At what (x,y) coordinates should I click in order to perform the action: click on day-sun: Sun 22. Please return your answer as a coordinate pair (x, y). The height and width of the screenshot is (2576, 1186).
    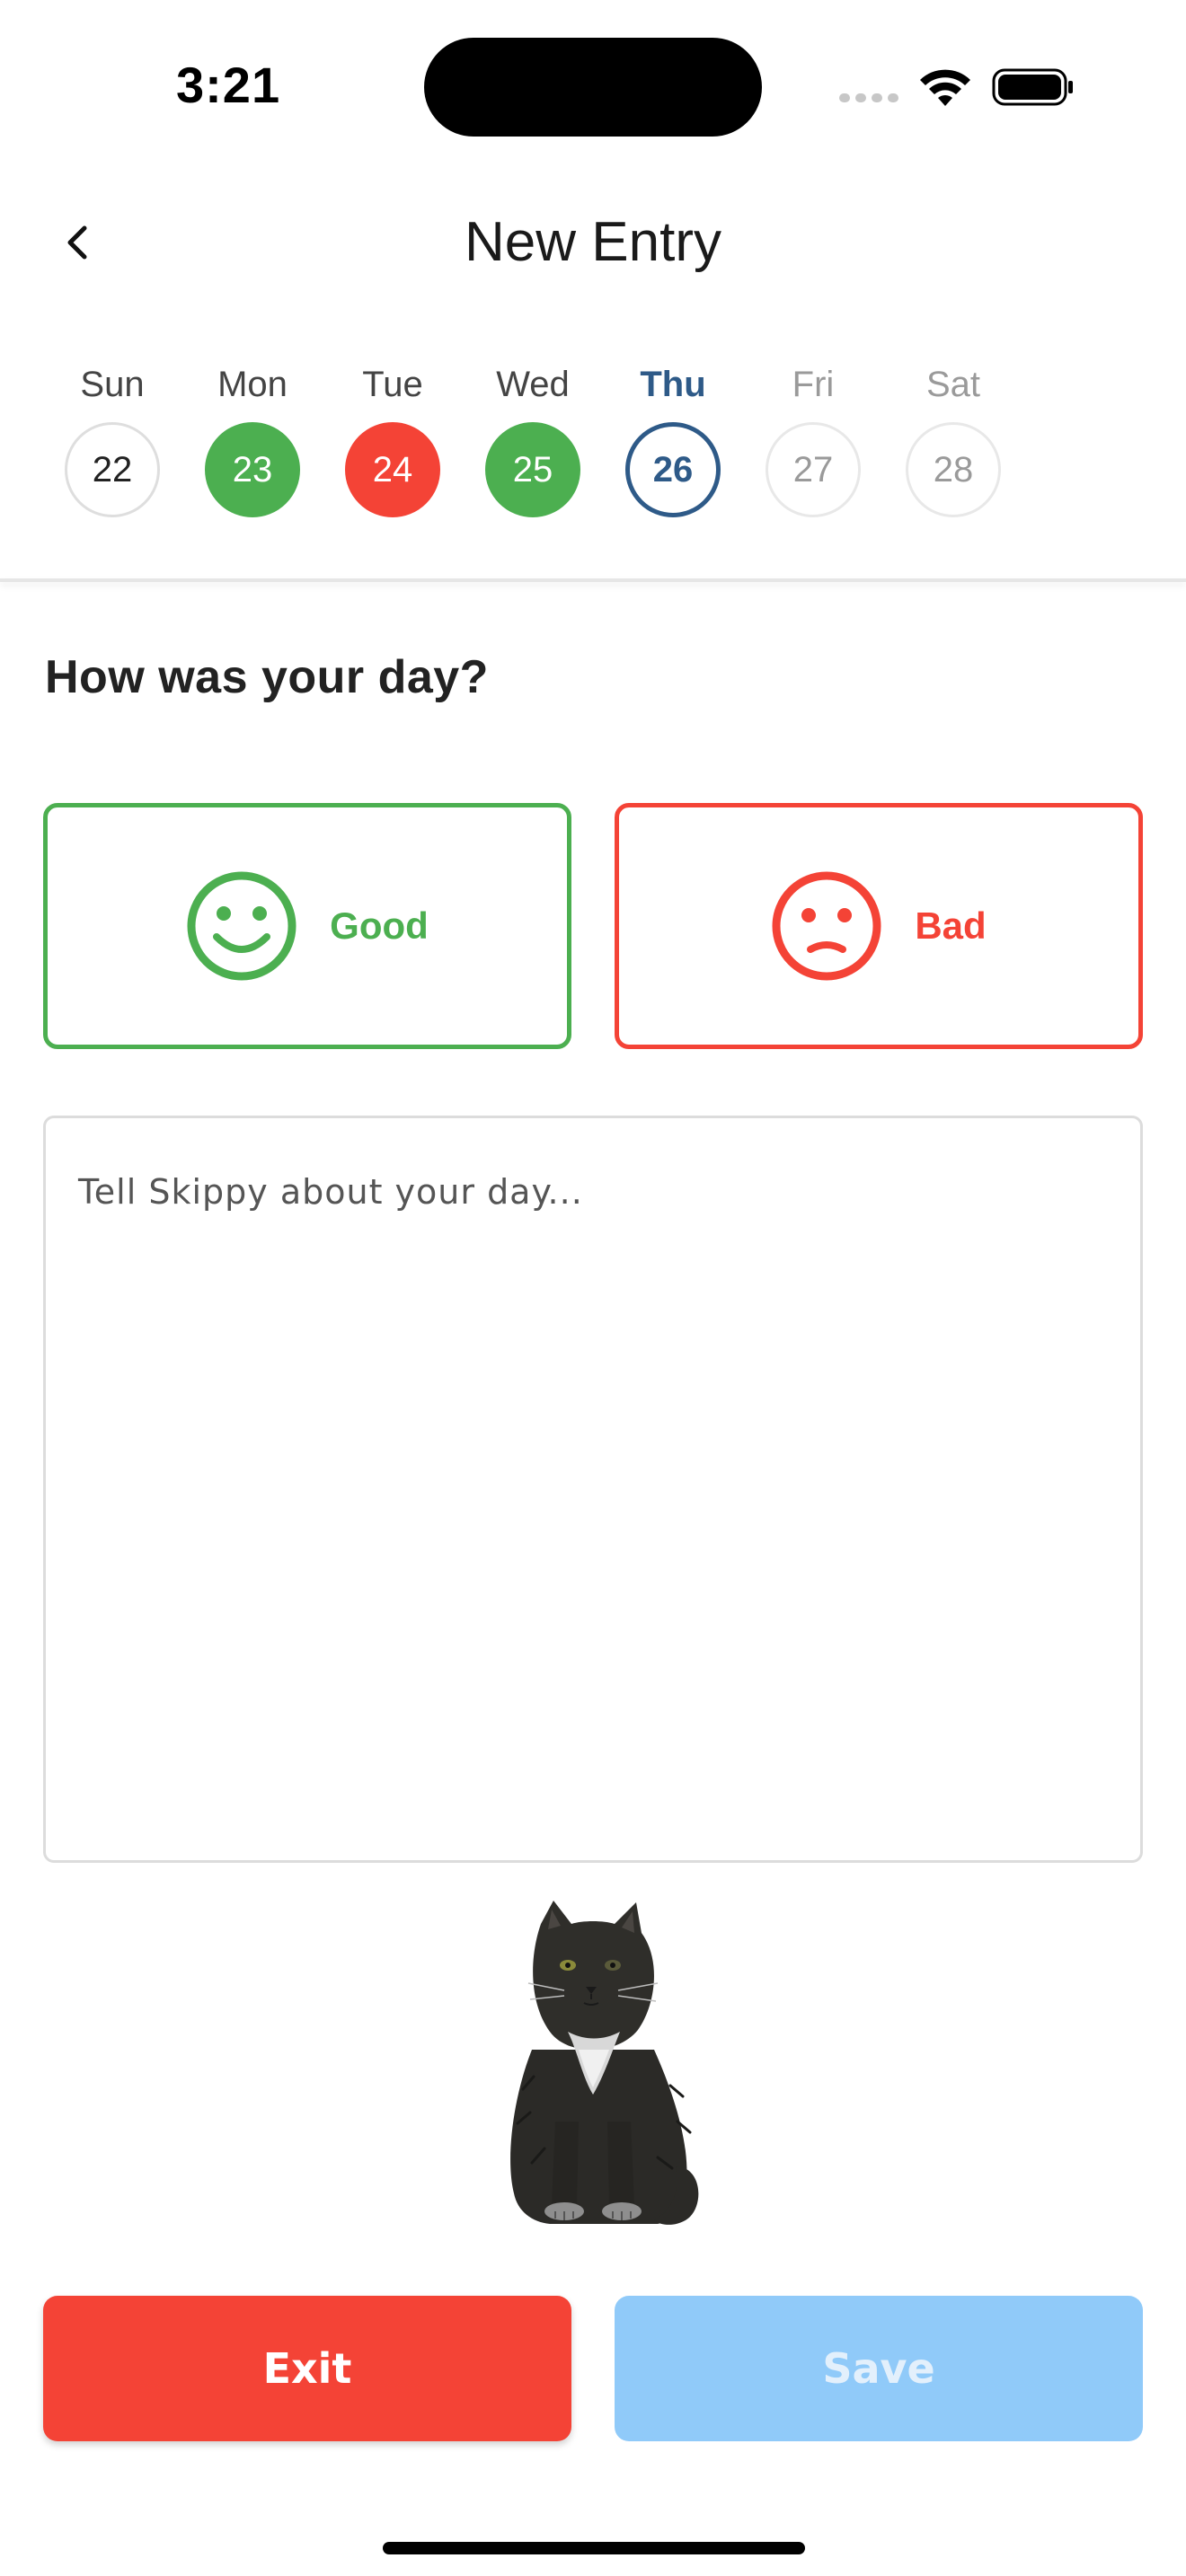
    Looking at the image, I should click on (112, 438).